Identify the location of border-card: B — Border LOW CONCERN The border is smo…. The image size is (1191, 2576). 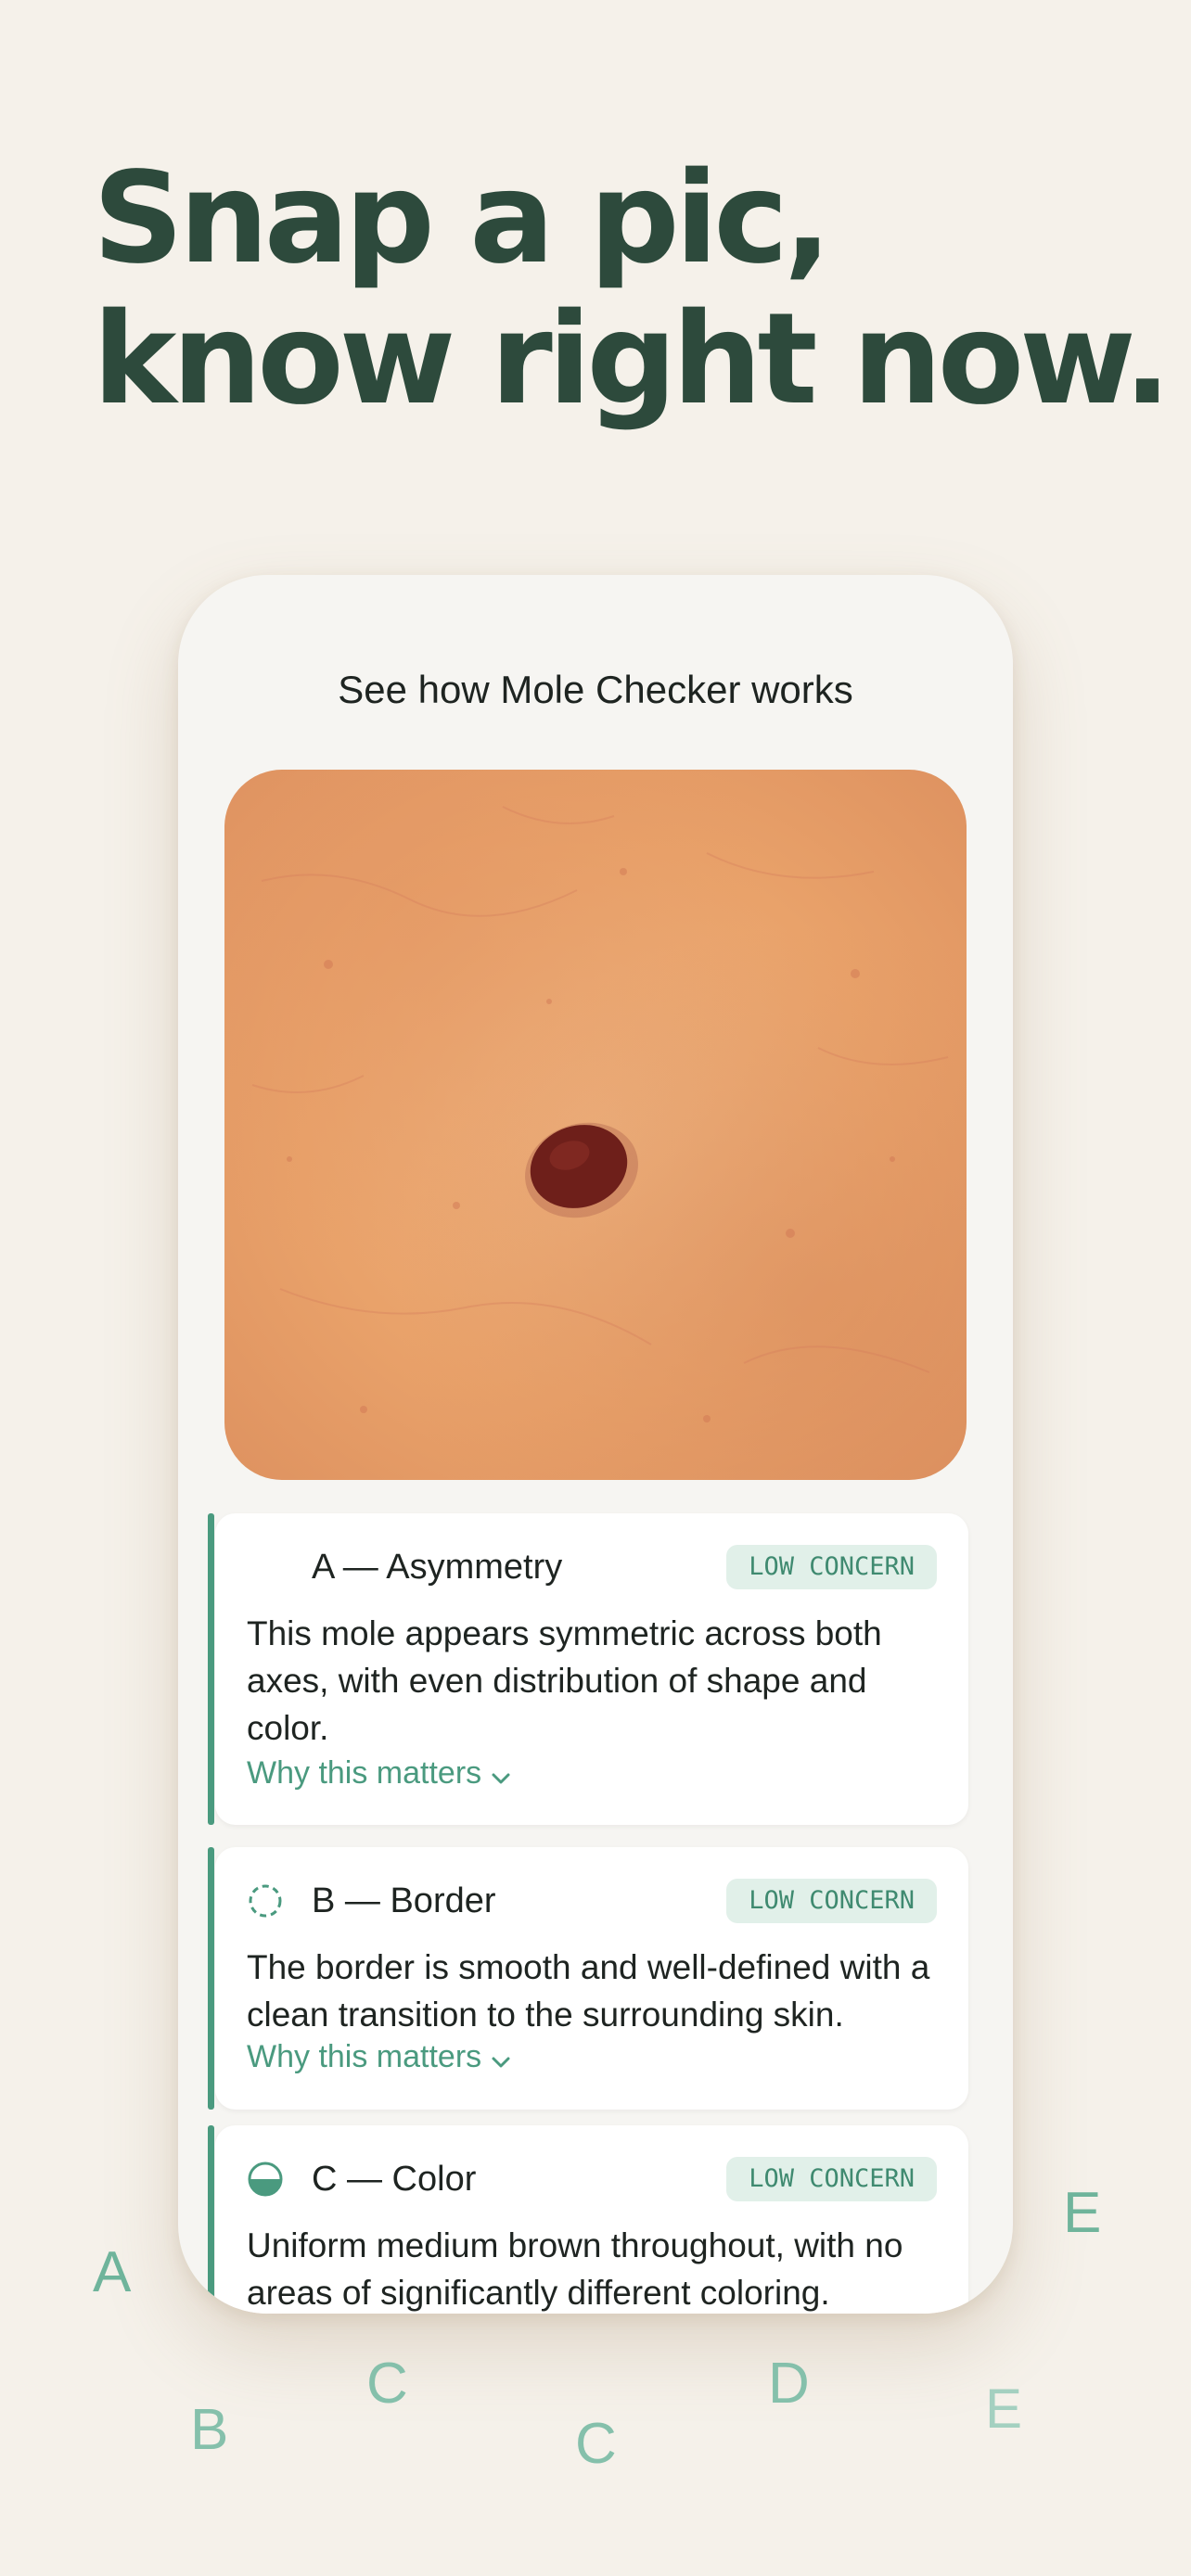
(588, 1979).